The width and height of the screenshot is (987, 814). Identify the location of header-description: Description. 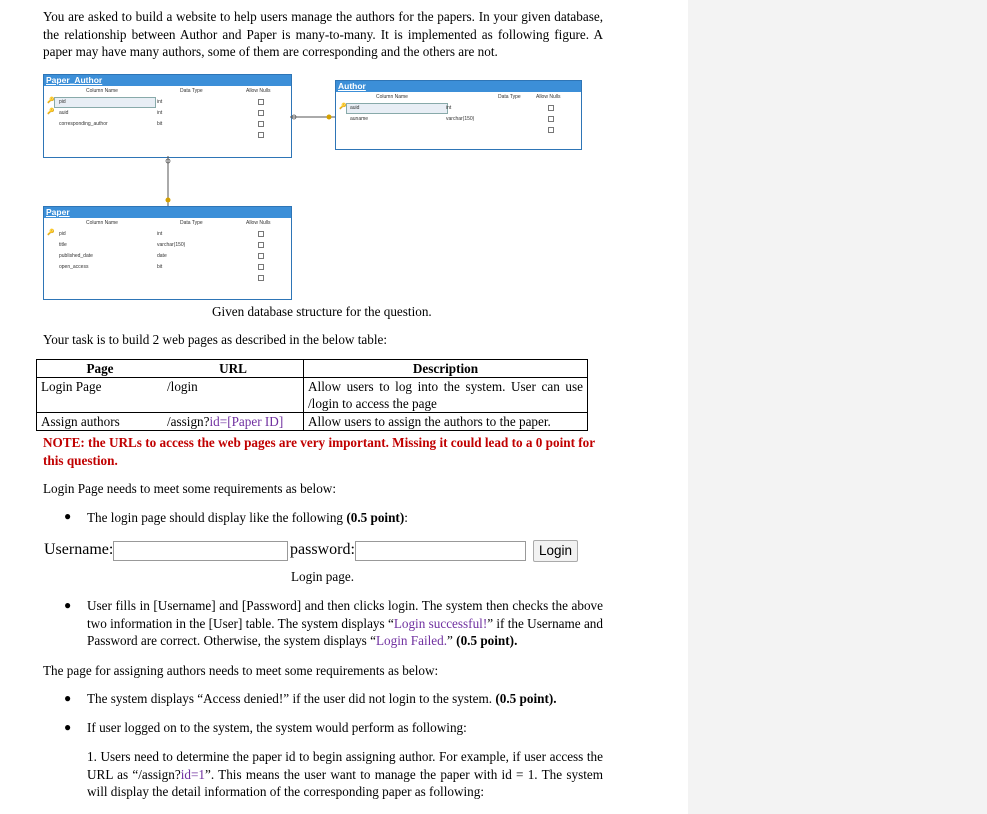
(445, 368).